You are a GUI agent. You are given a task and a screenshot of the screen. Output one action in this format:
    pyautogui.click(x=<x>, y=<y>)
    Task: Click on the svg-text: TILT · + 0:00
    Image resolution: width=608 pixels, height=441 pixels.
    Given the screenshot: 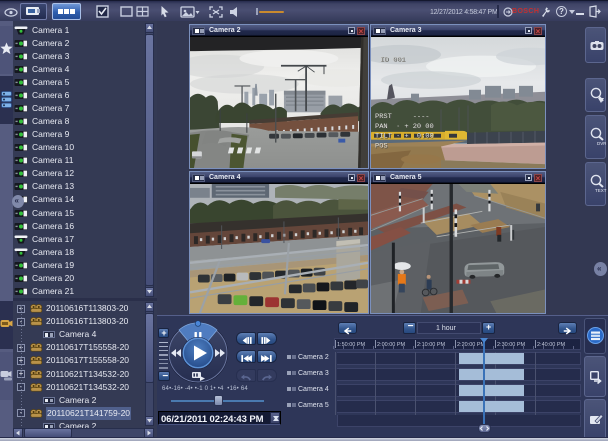 What is the action you would take?
    pyautogui.click(x=404, y=137)
    